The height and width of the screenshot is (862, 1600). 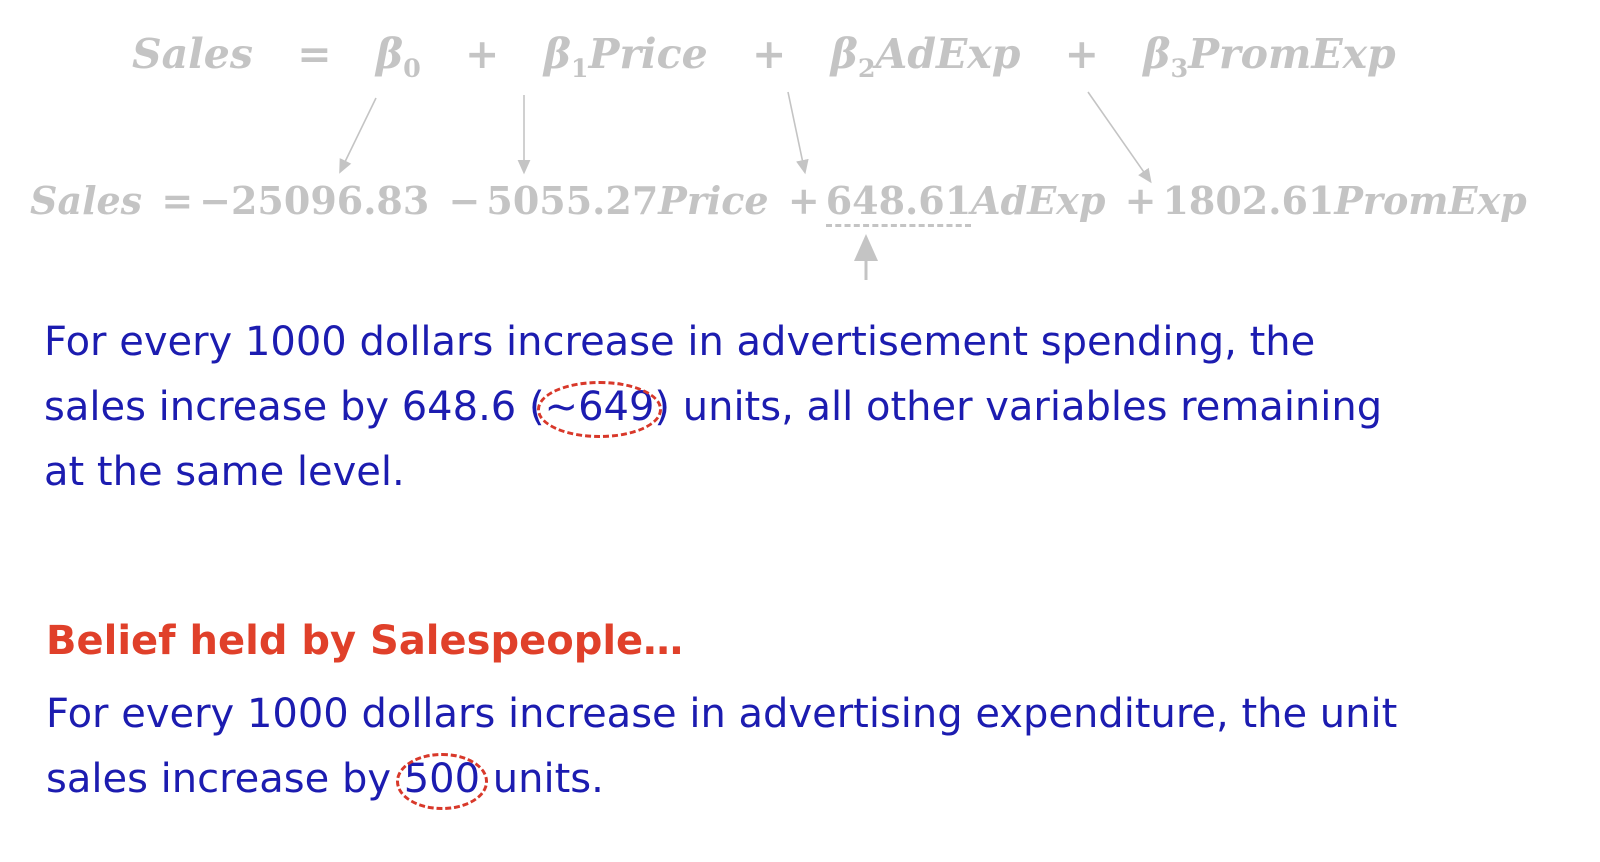 I want to click on gm-beta2-sub: 2, so click(x=866, y=67).